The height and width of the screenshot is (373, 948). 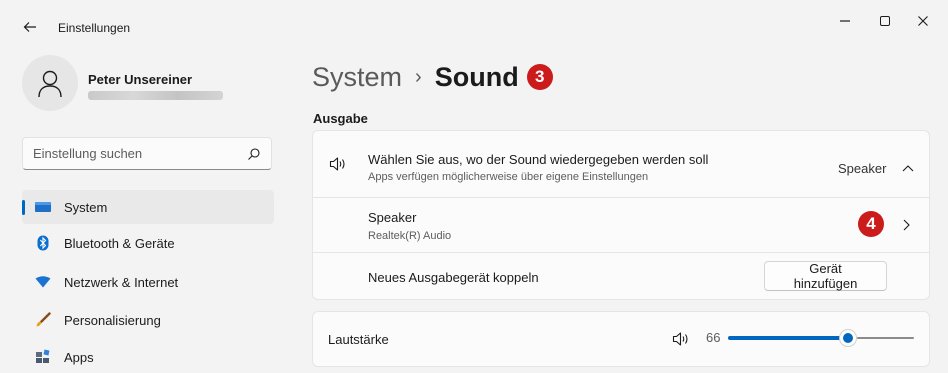 What do you see at coordinates (119, 243) in the screenshot?
I see `sidebar-item-label: Bluetooth & Geräte` at bounding box center [119, 243].